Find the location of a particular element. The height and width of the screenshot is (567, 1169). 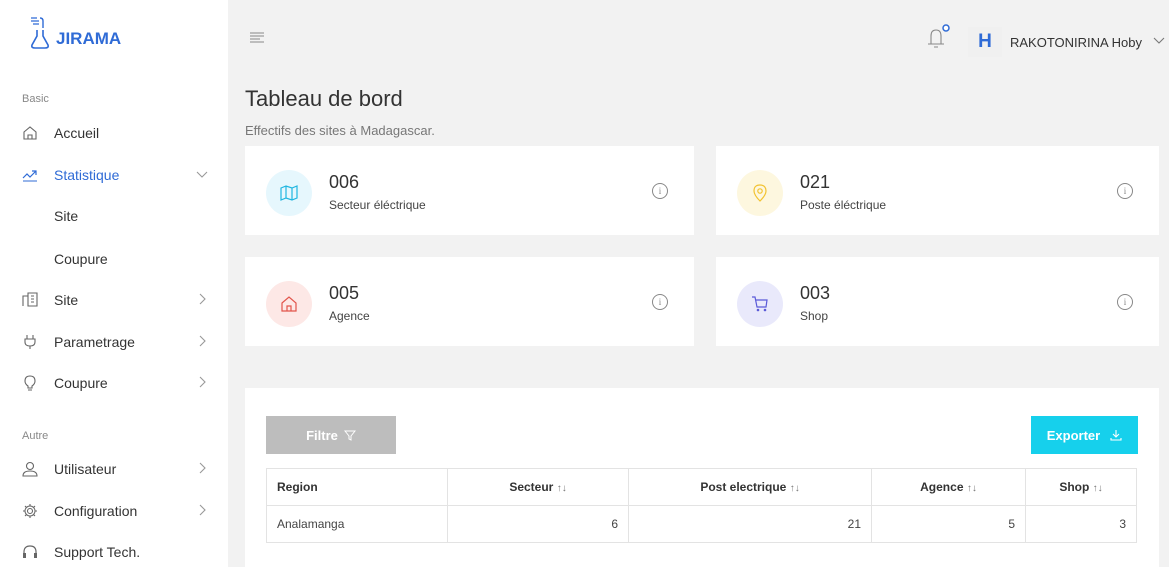

column-header-agence: Agence ↑↓ is located at coordinates (948, 487).